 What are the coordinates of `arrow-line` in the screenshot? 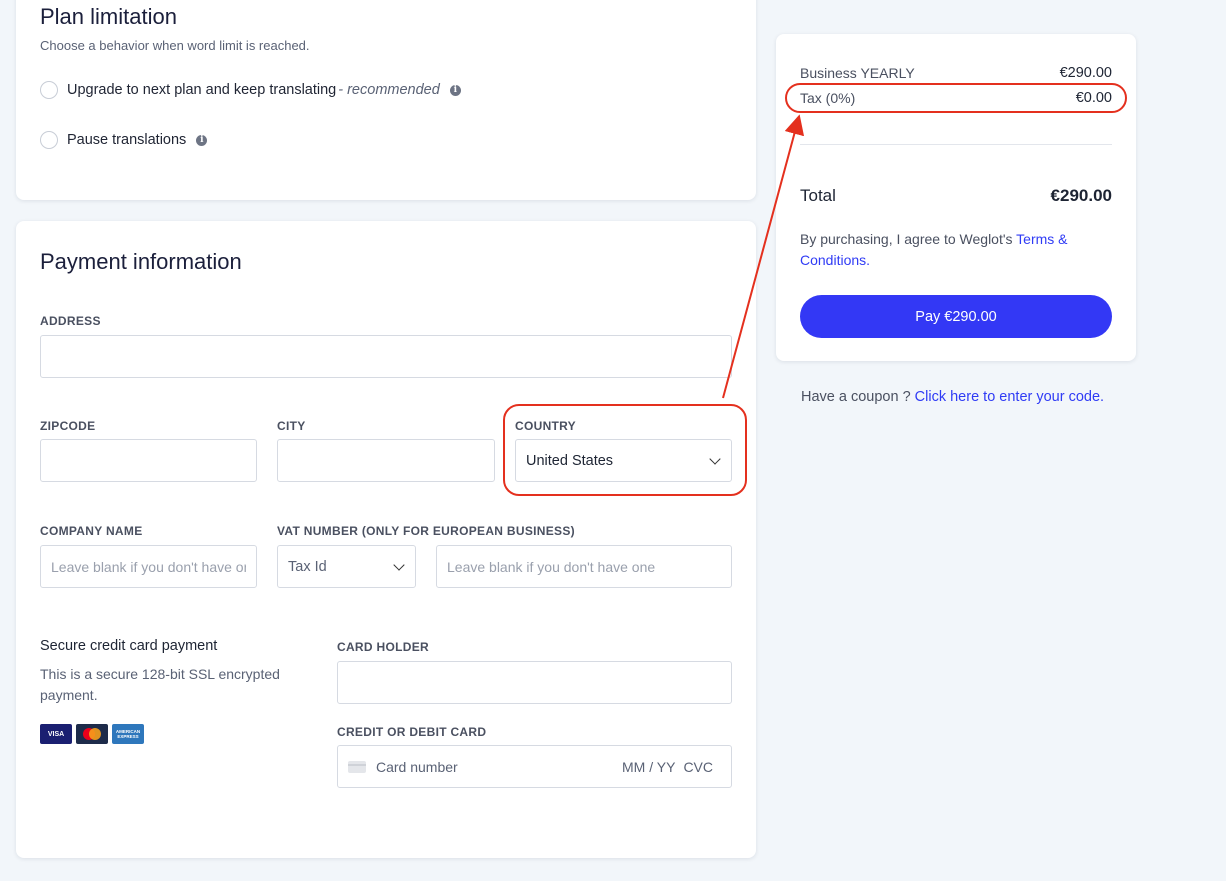 It's located at (763, 256).